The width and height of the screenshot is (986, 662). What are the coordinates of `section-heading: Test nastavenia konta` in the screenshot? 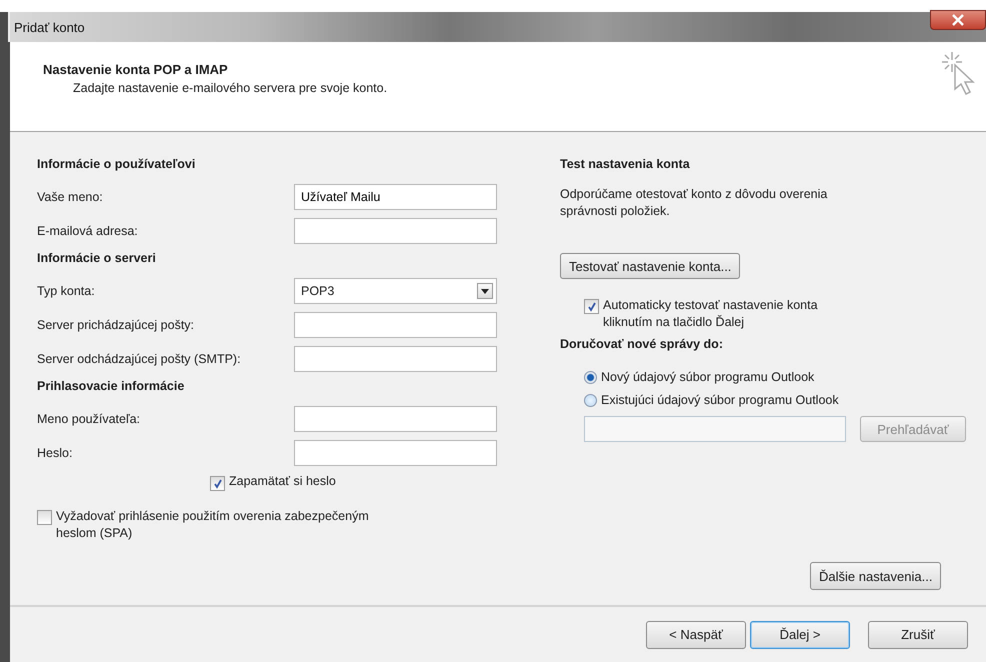 It's located at (625, 164).